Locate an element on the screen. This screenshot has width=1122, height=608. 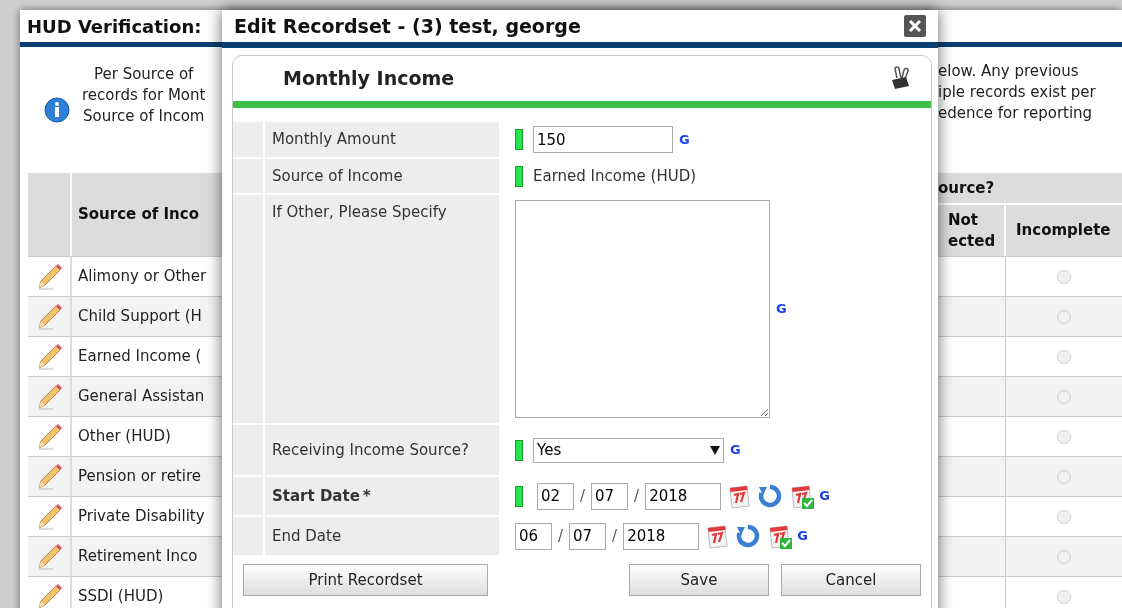
table-cell-text: Retirement Inco is located at coordinates (138, 557).